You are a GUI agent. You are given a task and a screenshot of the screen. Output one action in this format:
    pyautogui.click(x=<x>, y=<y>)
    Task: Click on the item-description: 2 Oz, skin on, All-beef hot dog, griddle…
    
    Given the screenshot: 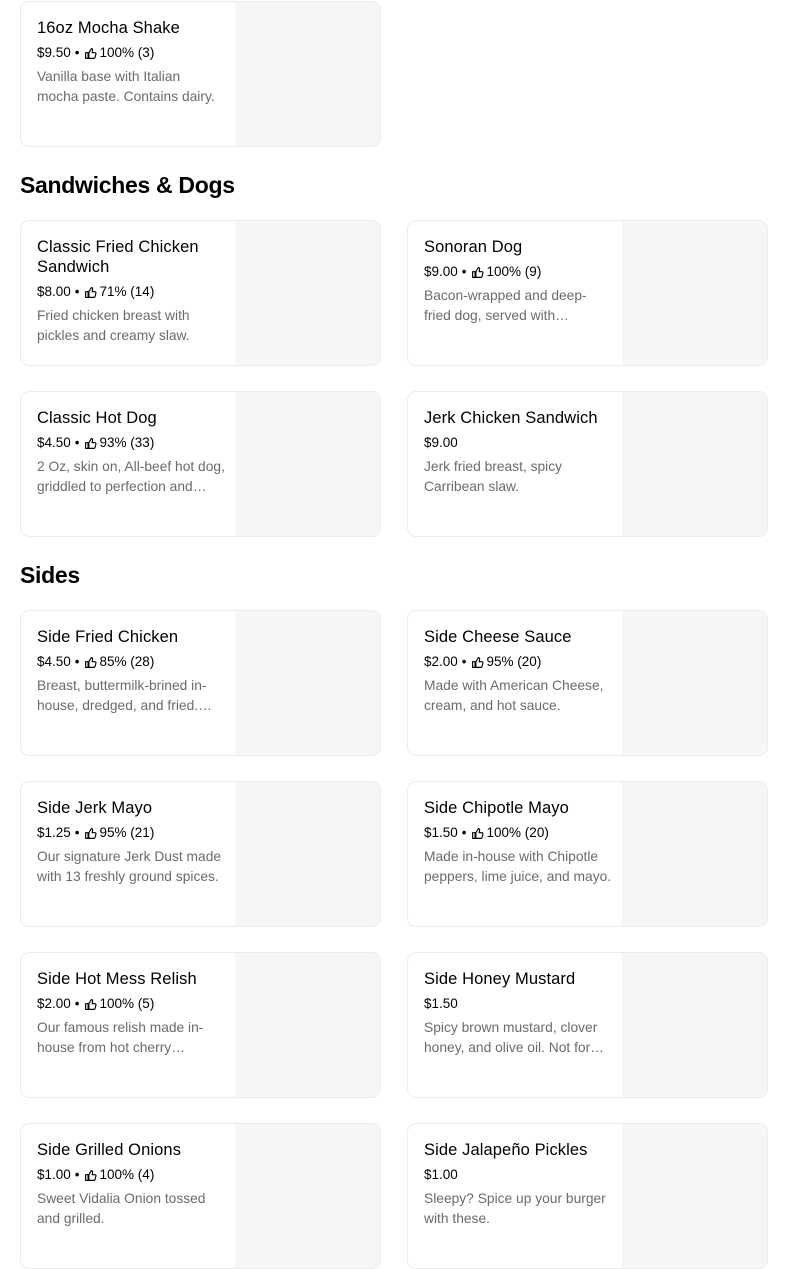 What is the action you would take?
    pyautogui.click(x=131, y=476)
    